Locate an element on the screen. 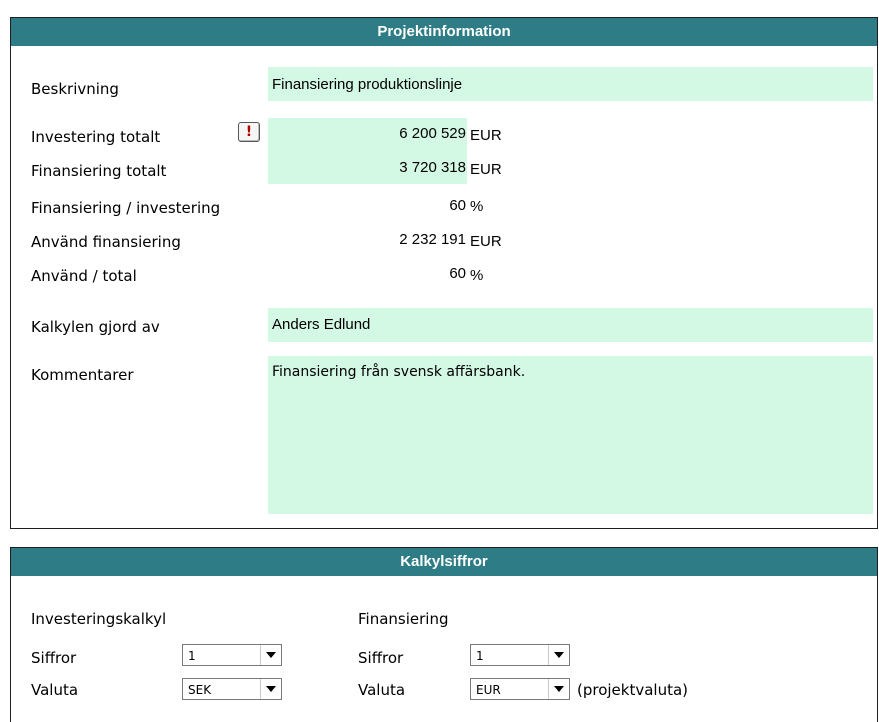 The image size is (879, 722). finansiering-heading: Finansiering is located at coordinates (403, 619).